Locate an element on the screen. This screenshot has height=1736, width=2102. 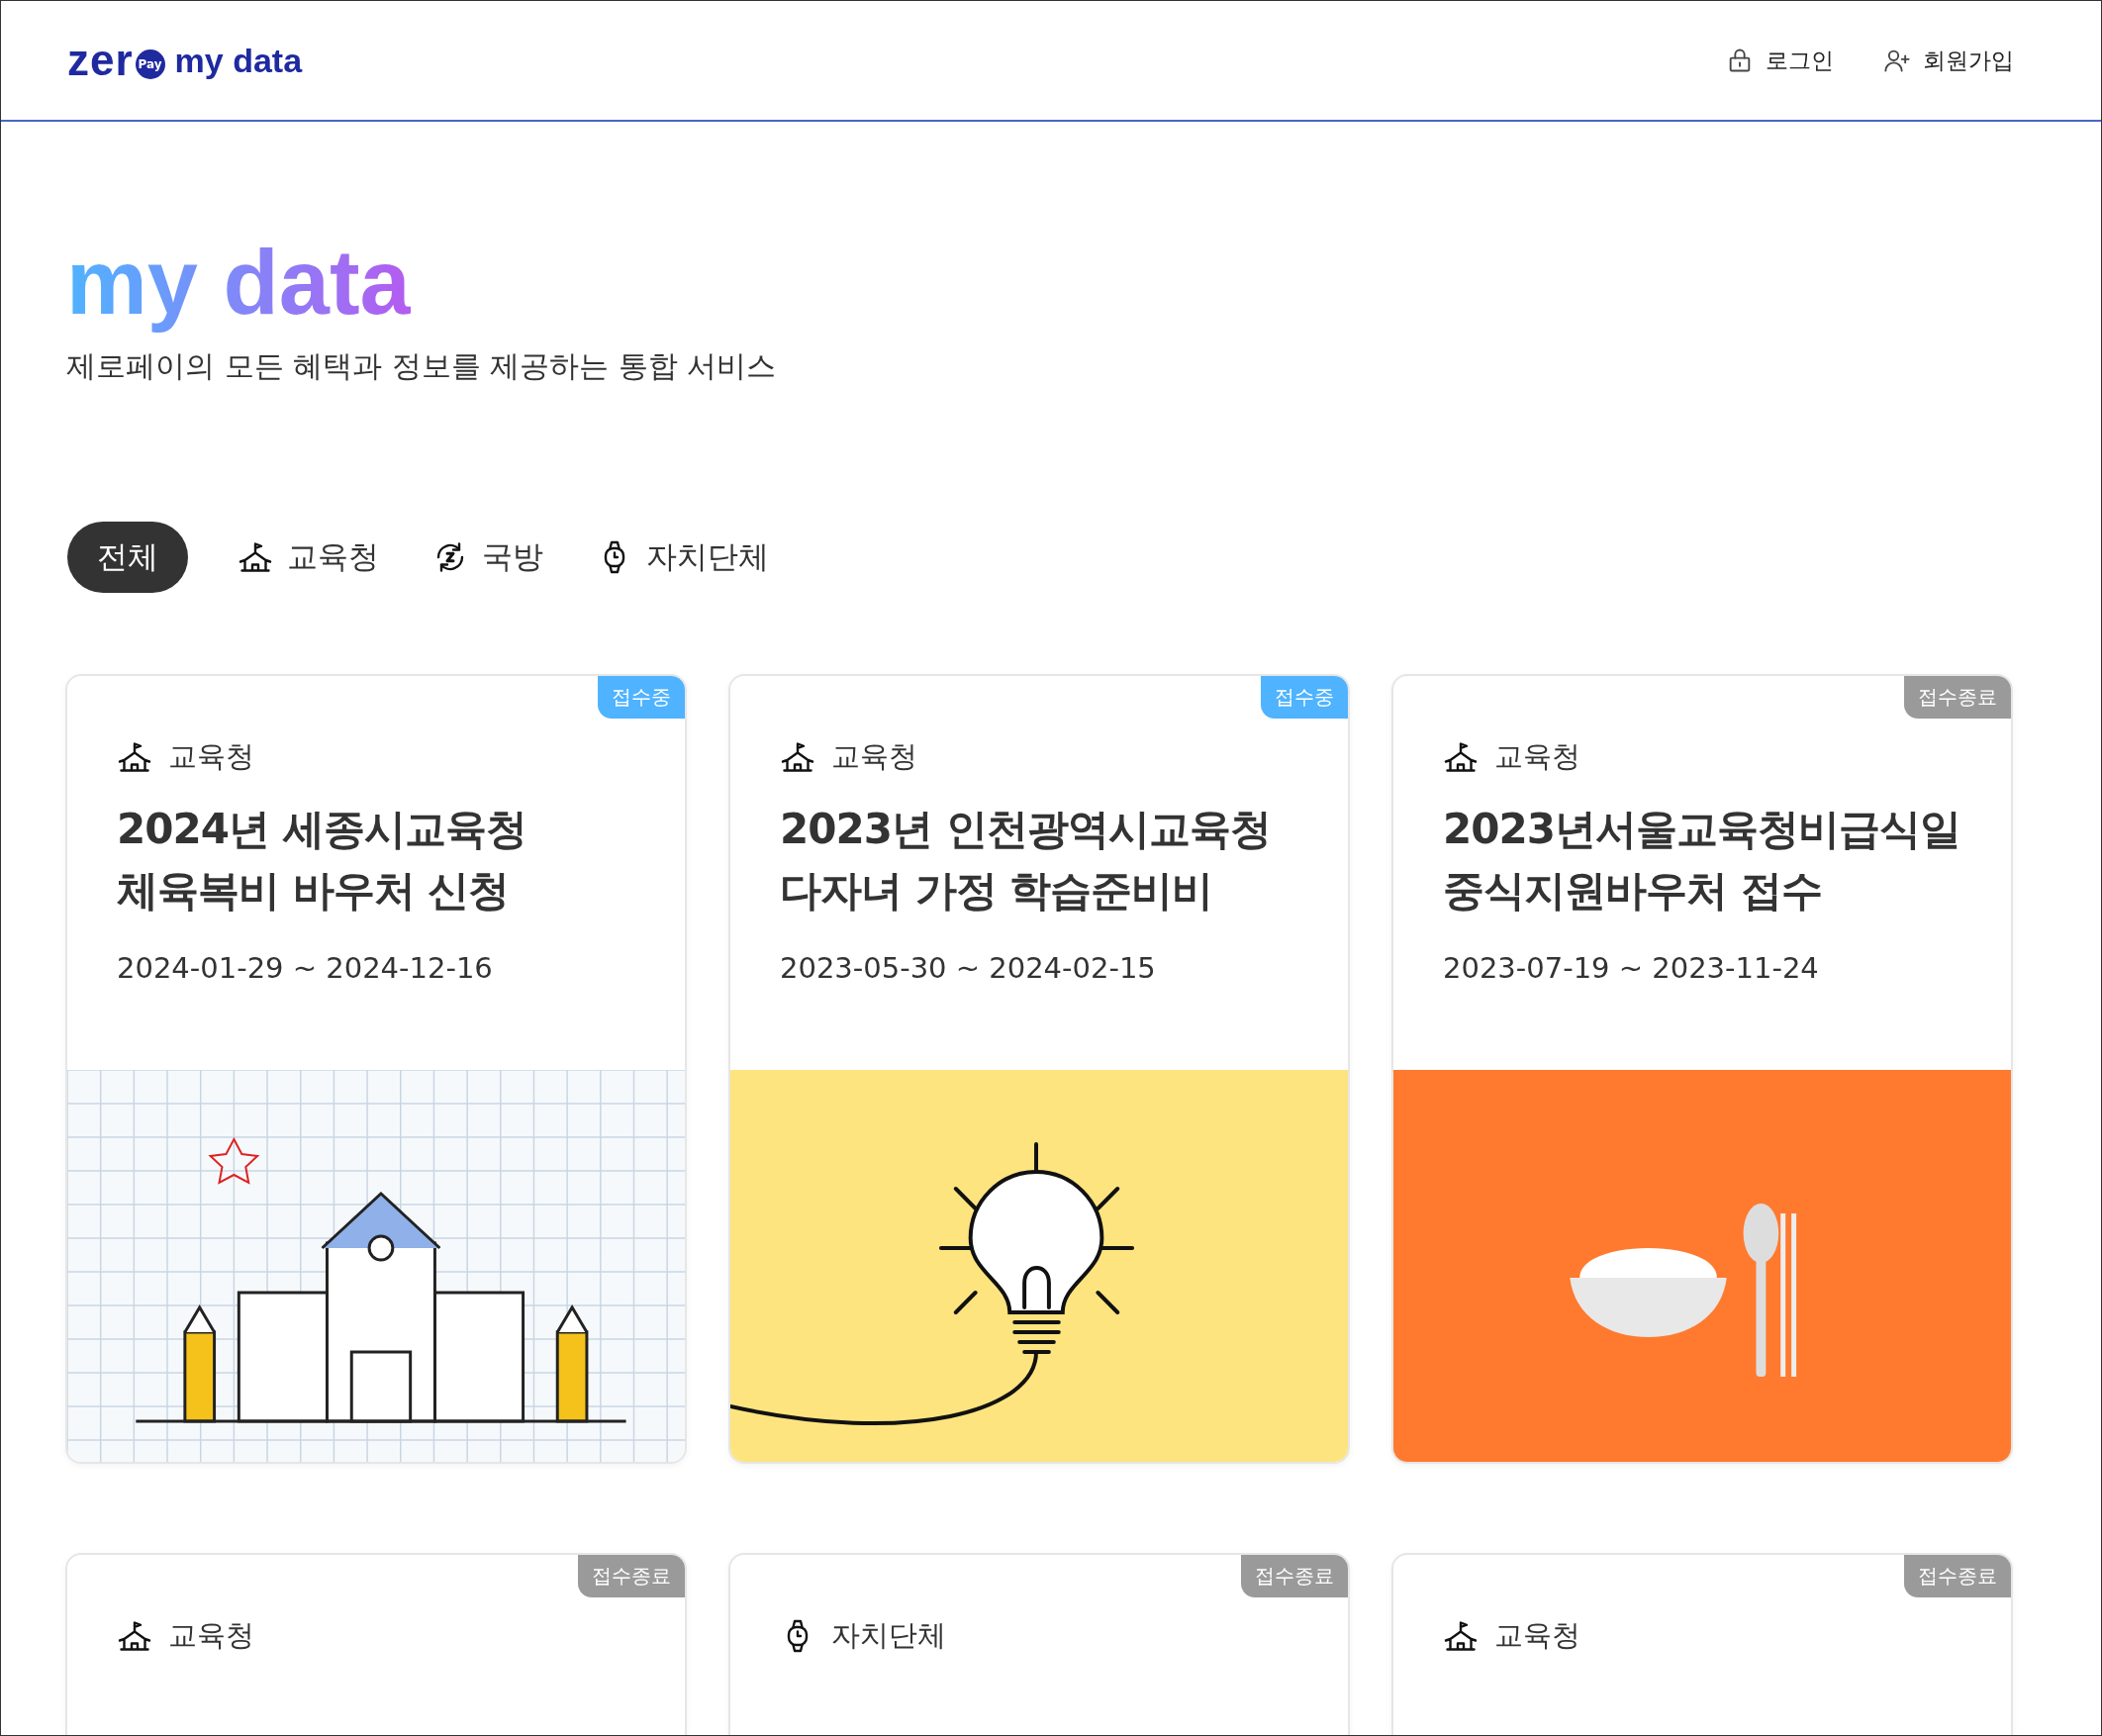
date-range: 2024-01-29 ~ 2024-12-16 is located at coordinates (306, 968).